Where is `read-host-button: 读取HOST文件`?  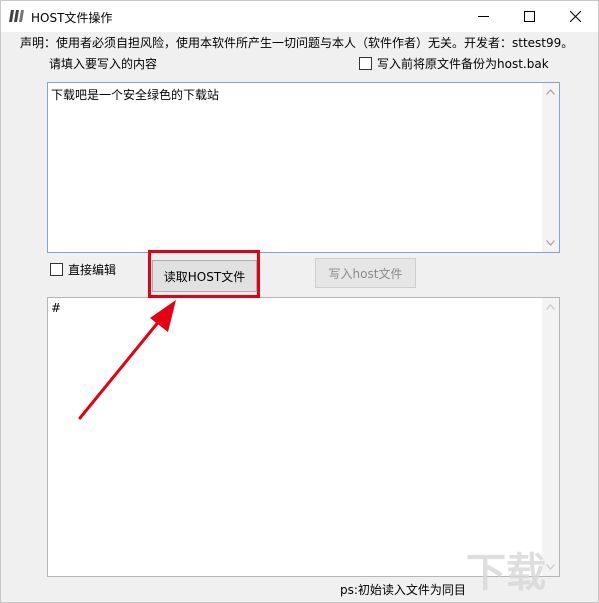 read-host-button: 读取HOST文件 is located at coordinates (204, 276).